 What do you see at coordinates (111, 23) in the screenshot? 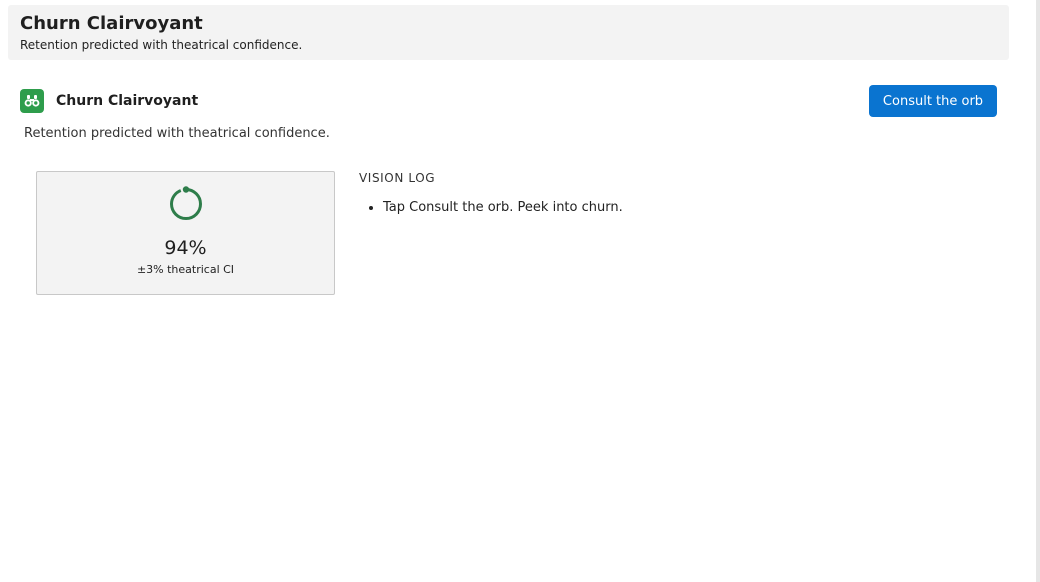
I see `page-title: Churn Clairvoyant` at bounding box center [111, 23].